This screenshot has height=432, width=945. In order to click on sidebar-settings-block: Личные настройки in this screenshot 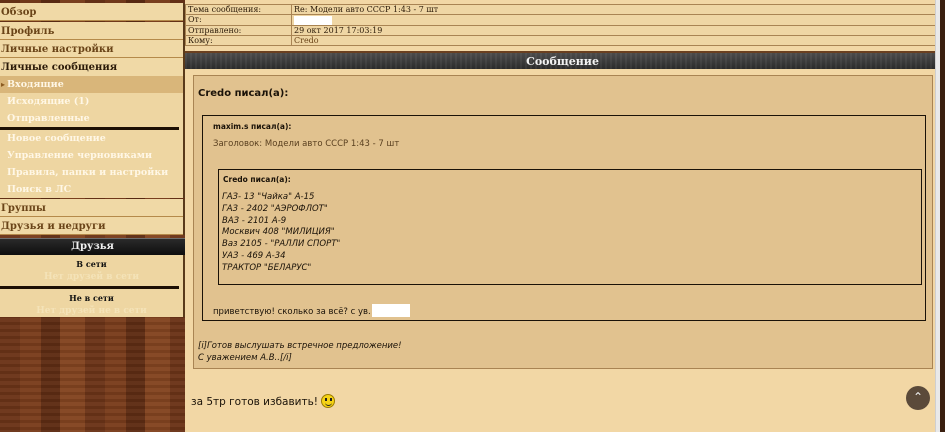, I will do `click(92, 49)`.